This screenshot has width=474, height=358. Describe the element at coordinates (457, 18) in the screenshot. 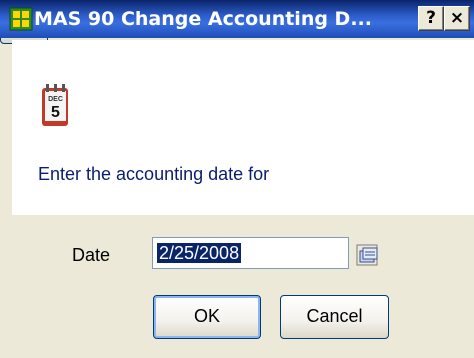

I see `titlebar-close-button: ×` at that location.